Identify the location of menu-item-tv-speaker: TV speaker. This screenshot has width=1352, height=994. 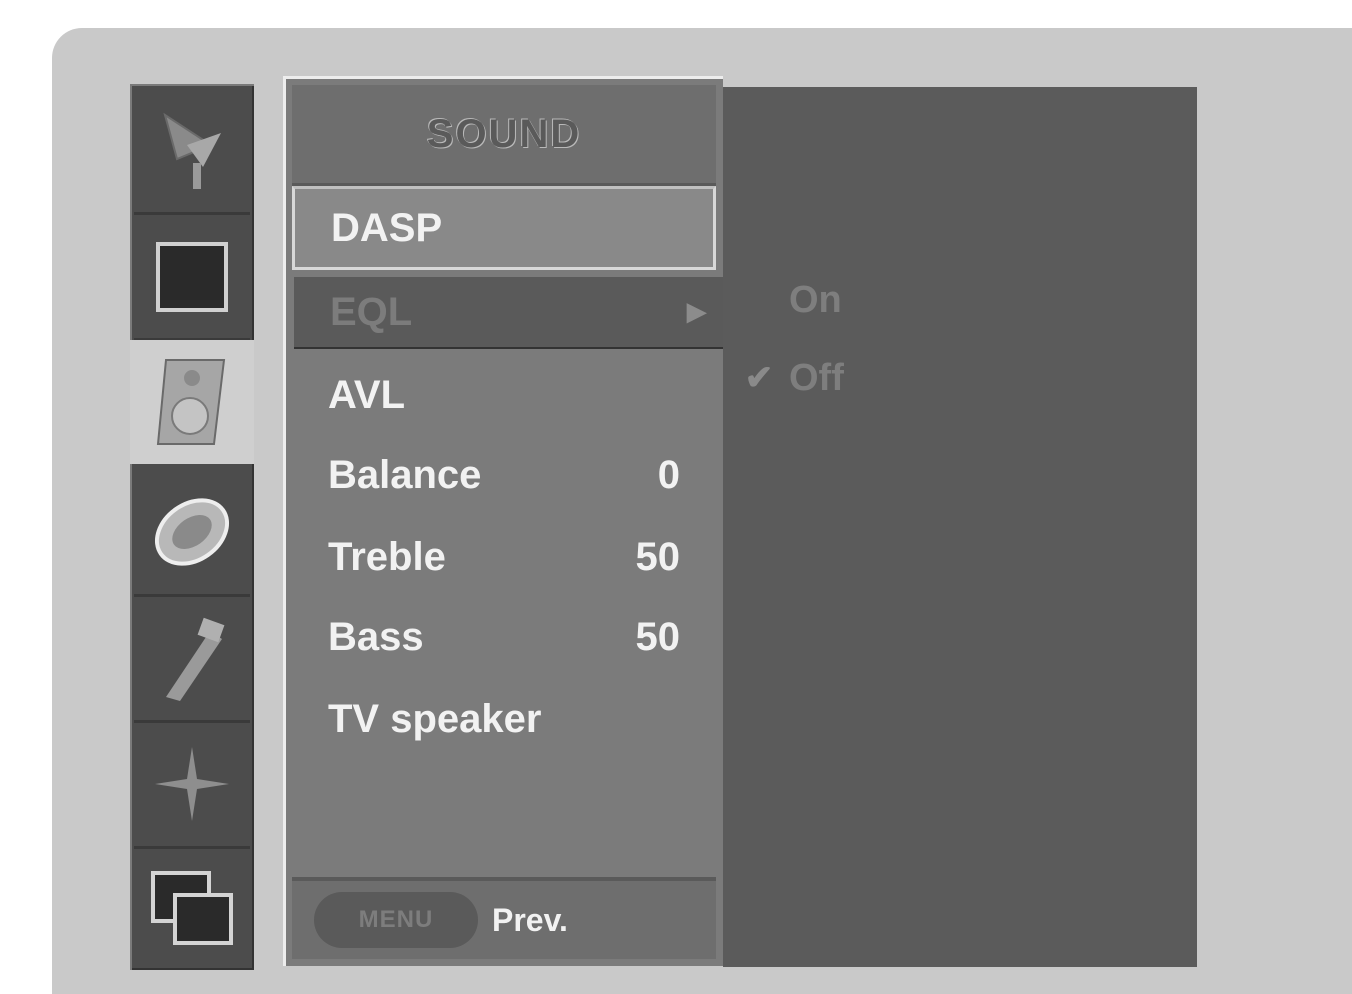
(504, 719).